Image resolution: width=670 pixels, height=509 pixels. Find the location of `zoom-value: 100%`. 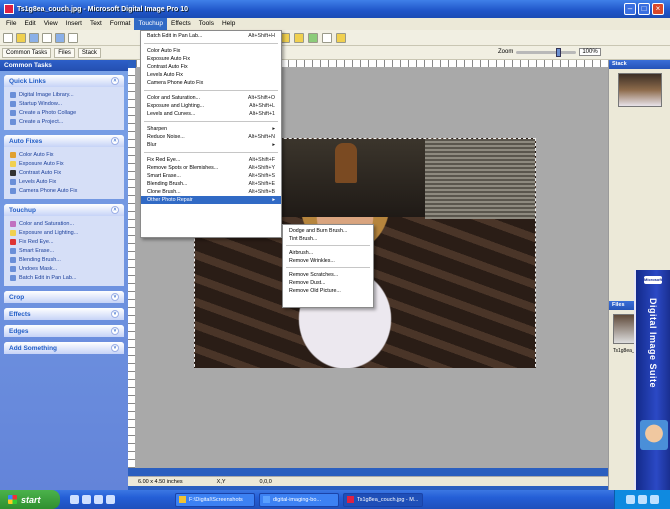

zoom-value: 100% is located at coordinates (590, 52).